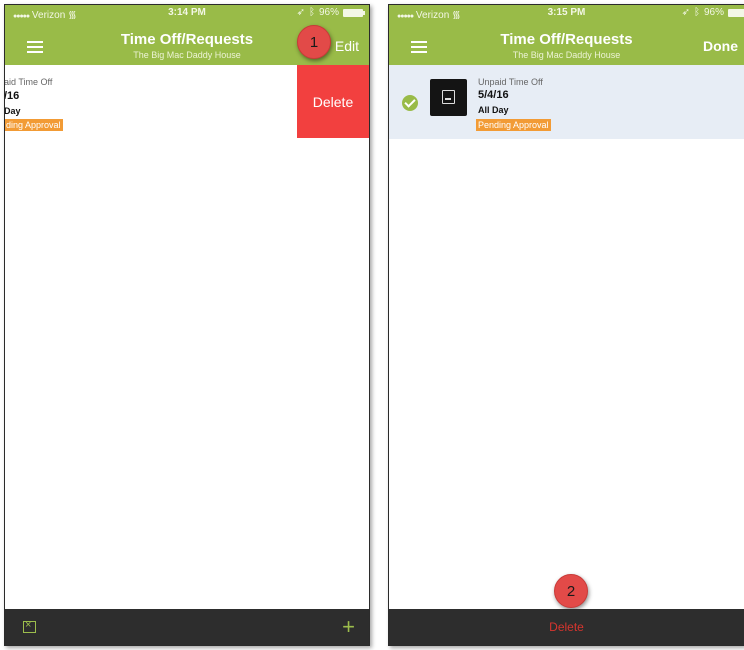 This screenshot has height=650, width=744. Describe the element at coordinates (34, 125) in the screenshot. I see `status-badge: ding Approval` at that location.